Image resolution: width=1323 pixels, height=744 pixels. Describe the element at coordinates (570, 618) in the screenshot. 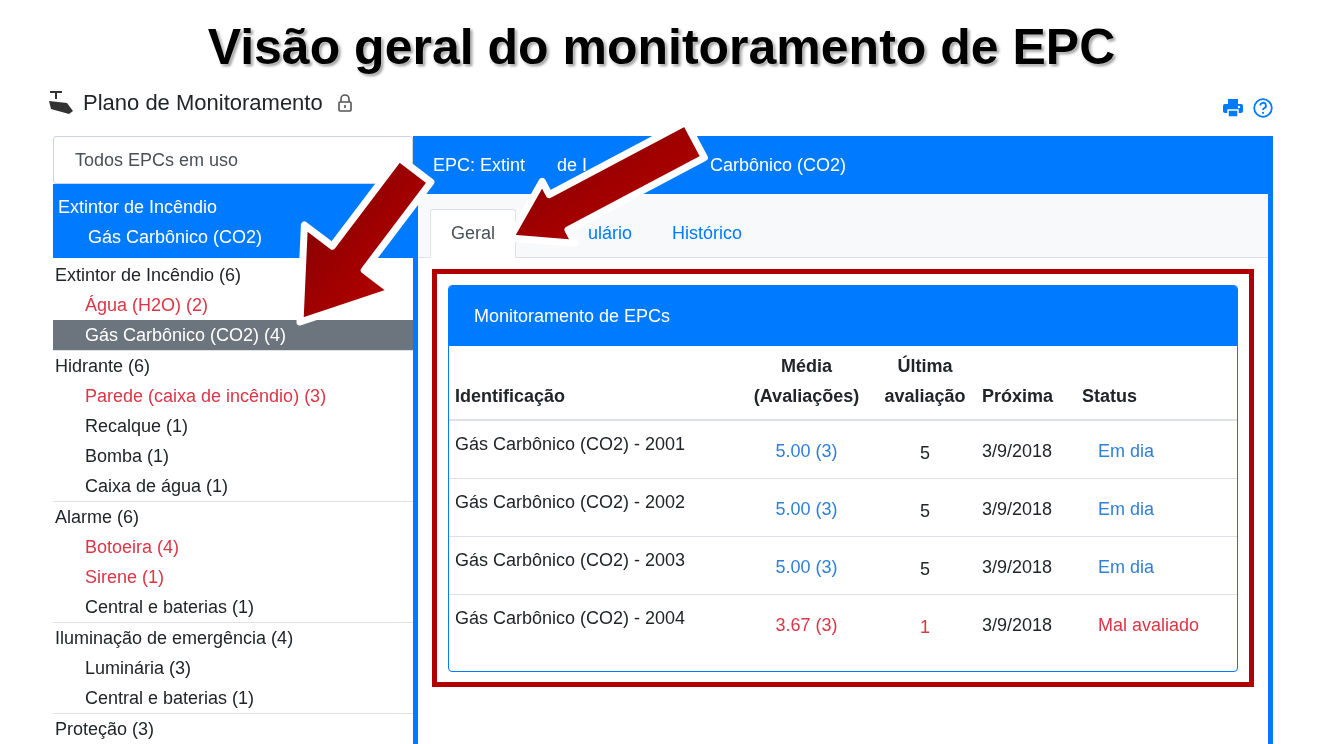

I see `table-cell: Gás Carbônico (CO2) - 2004` at that location.